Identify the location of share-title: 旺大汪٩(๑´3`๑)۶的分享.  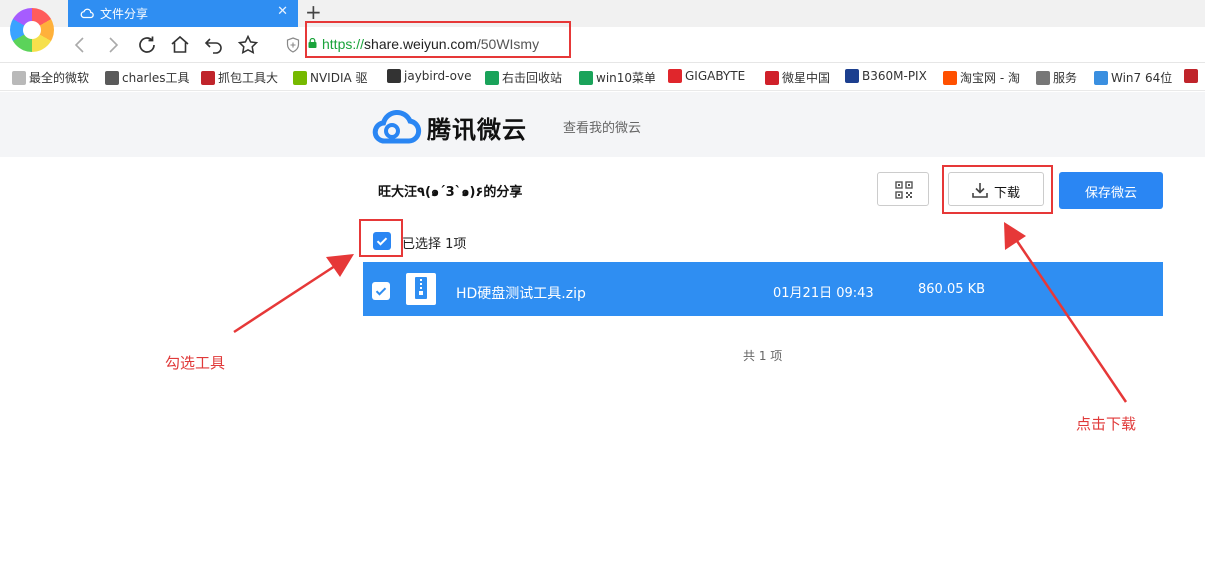
(450, 192).